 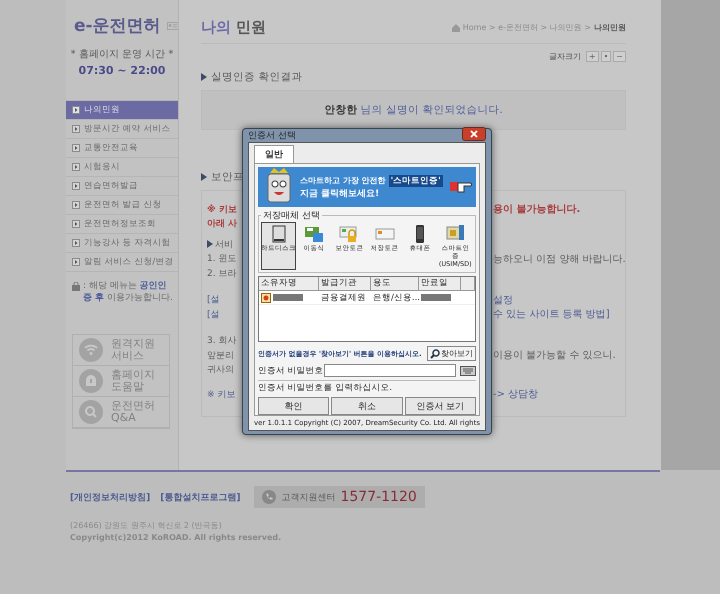 I want to click on status-text: 인증서 비밀번호를 입력하십시오., so click(x=367, y=387).